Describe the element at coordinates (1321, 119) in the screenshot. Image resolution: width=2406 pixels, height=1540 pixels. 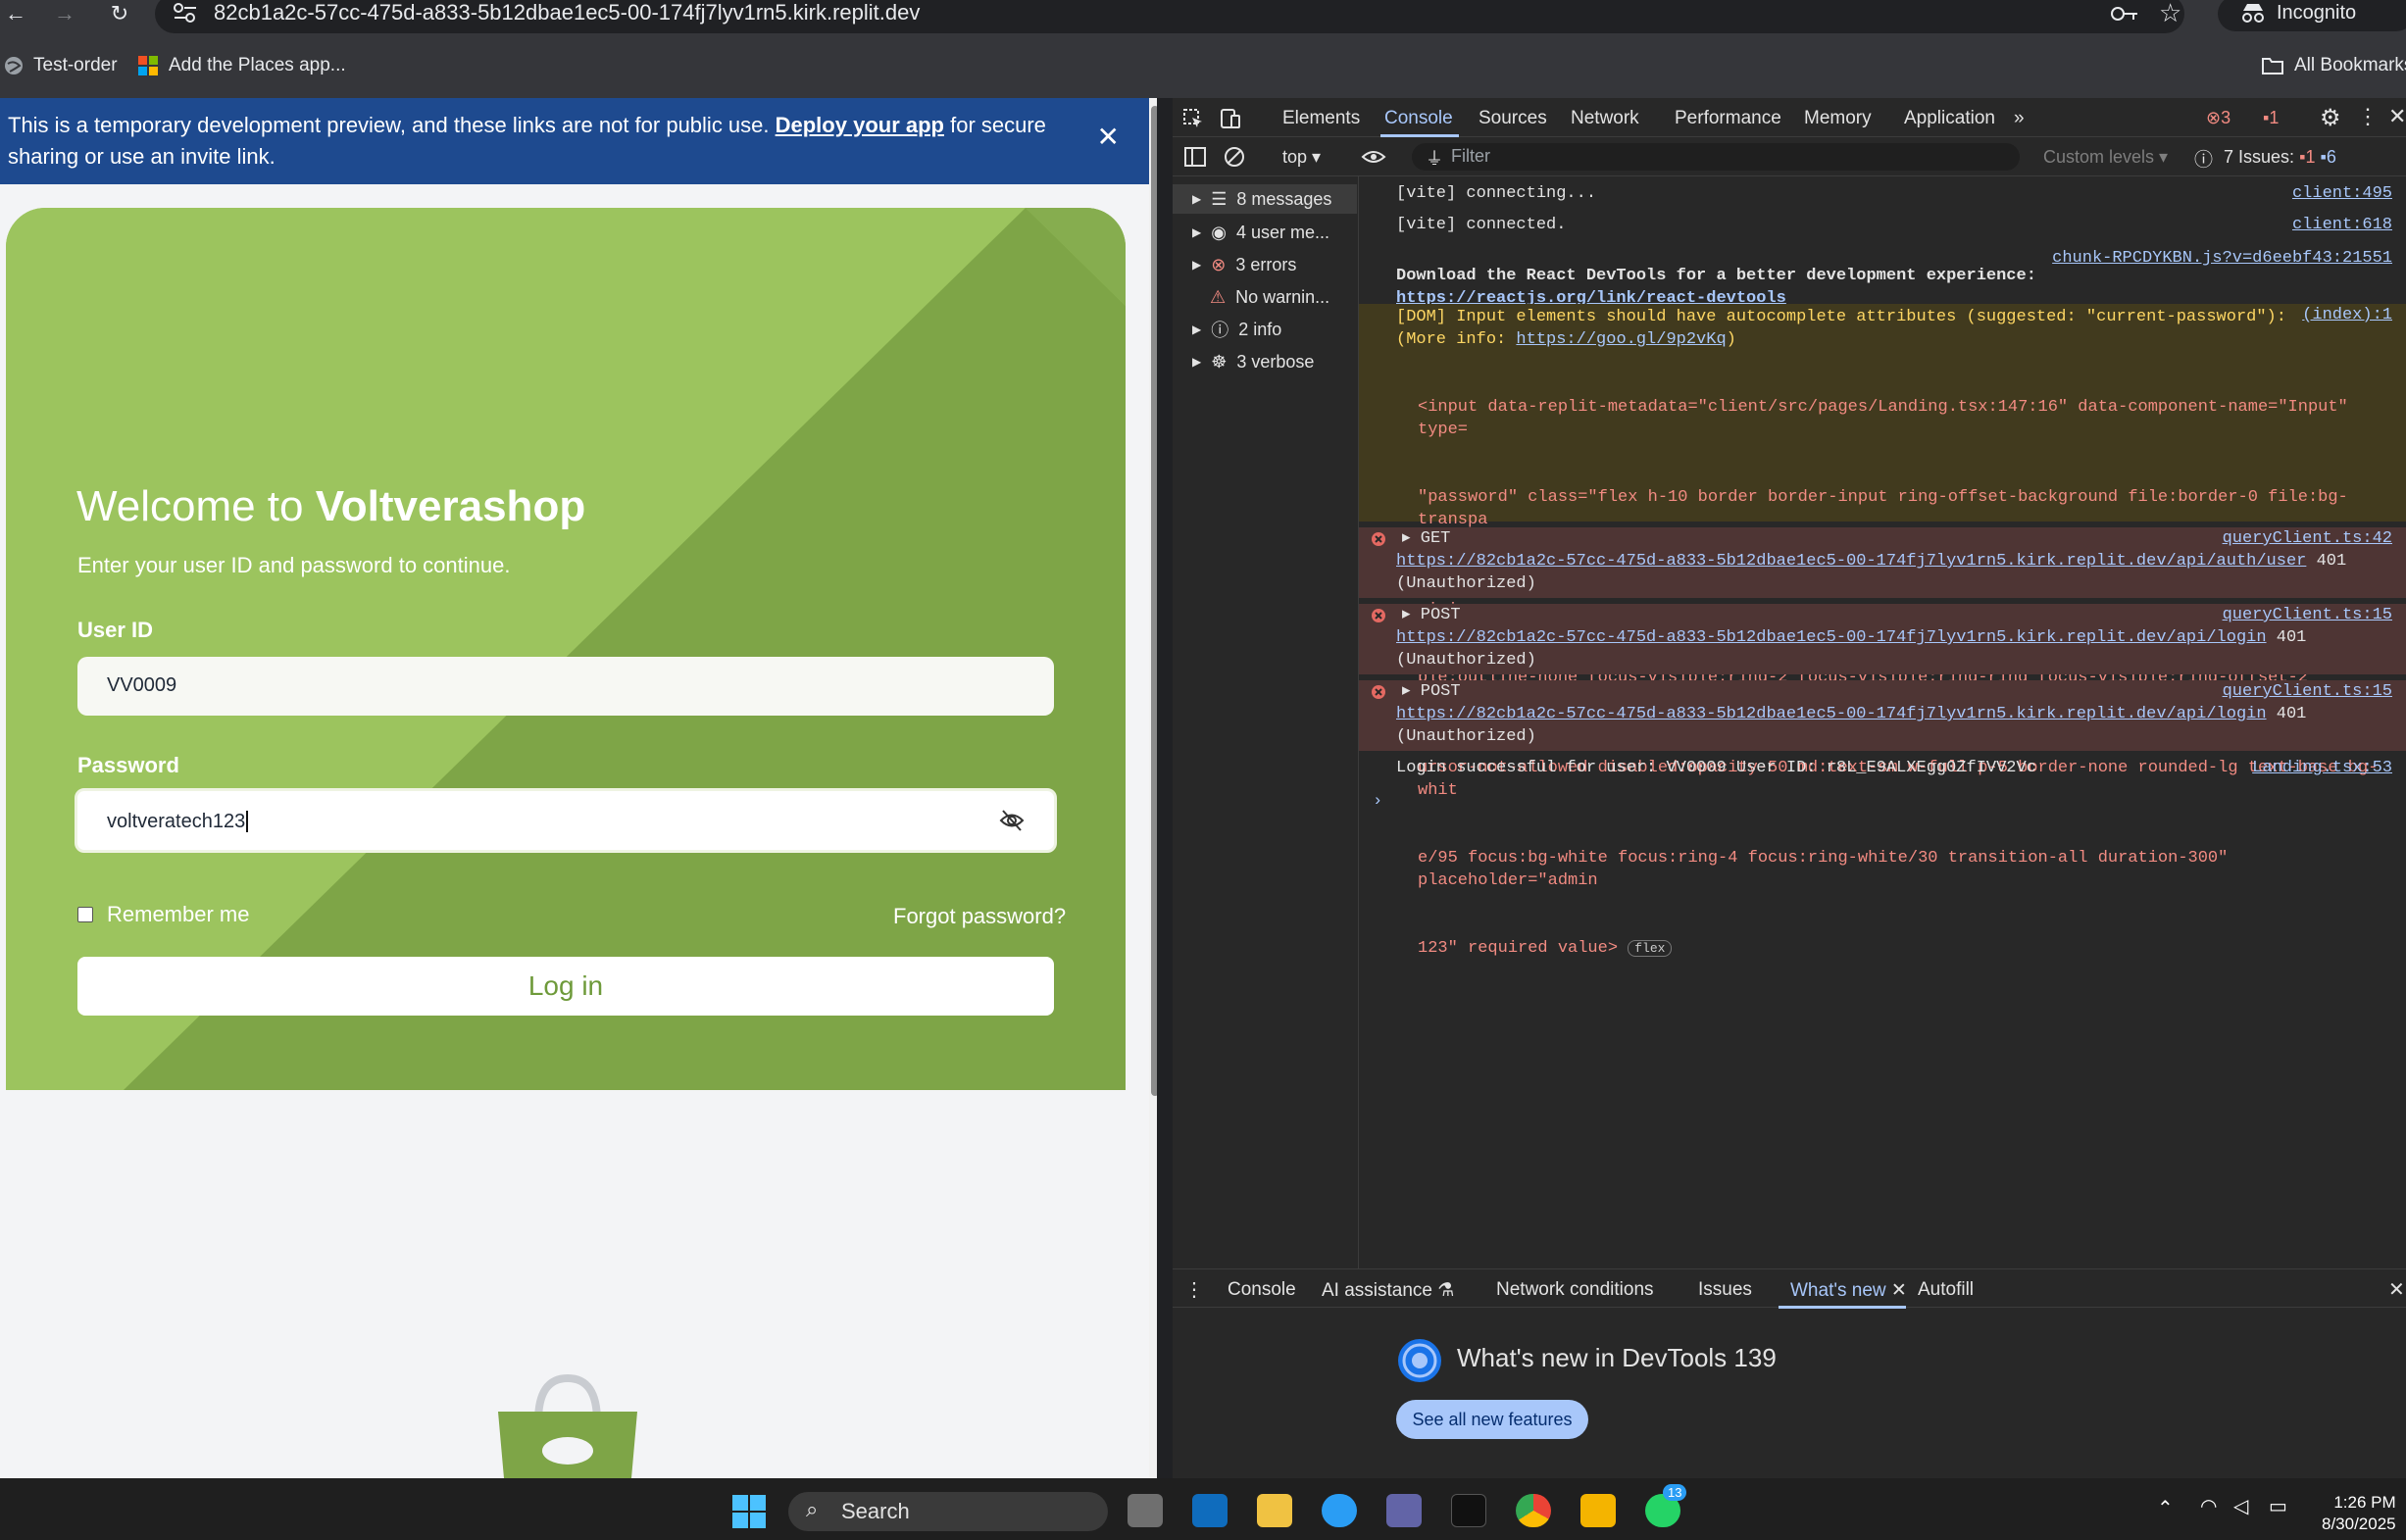
I see `tab-elements: Elements` at that location.